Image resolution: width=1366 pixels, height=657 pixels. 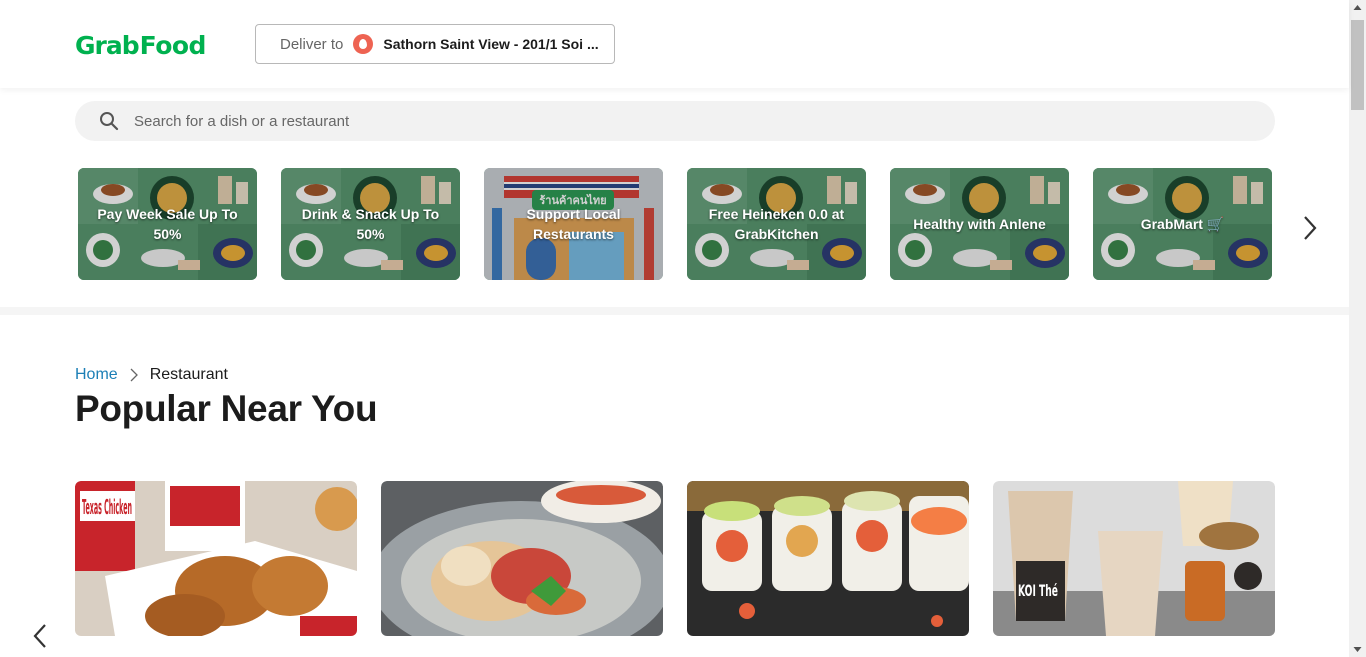 What do you see at coordinates (40, 636) in the screenshot?
I see `carousel-prev-chevron-left-icon` at bounding box center [40, 636].